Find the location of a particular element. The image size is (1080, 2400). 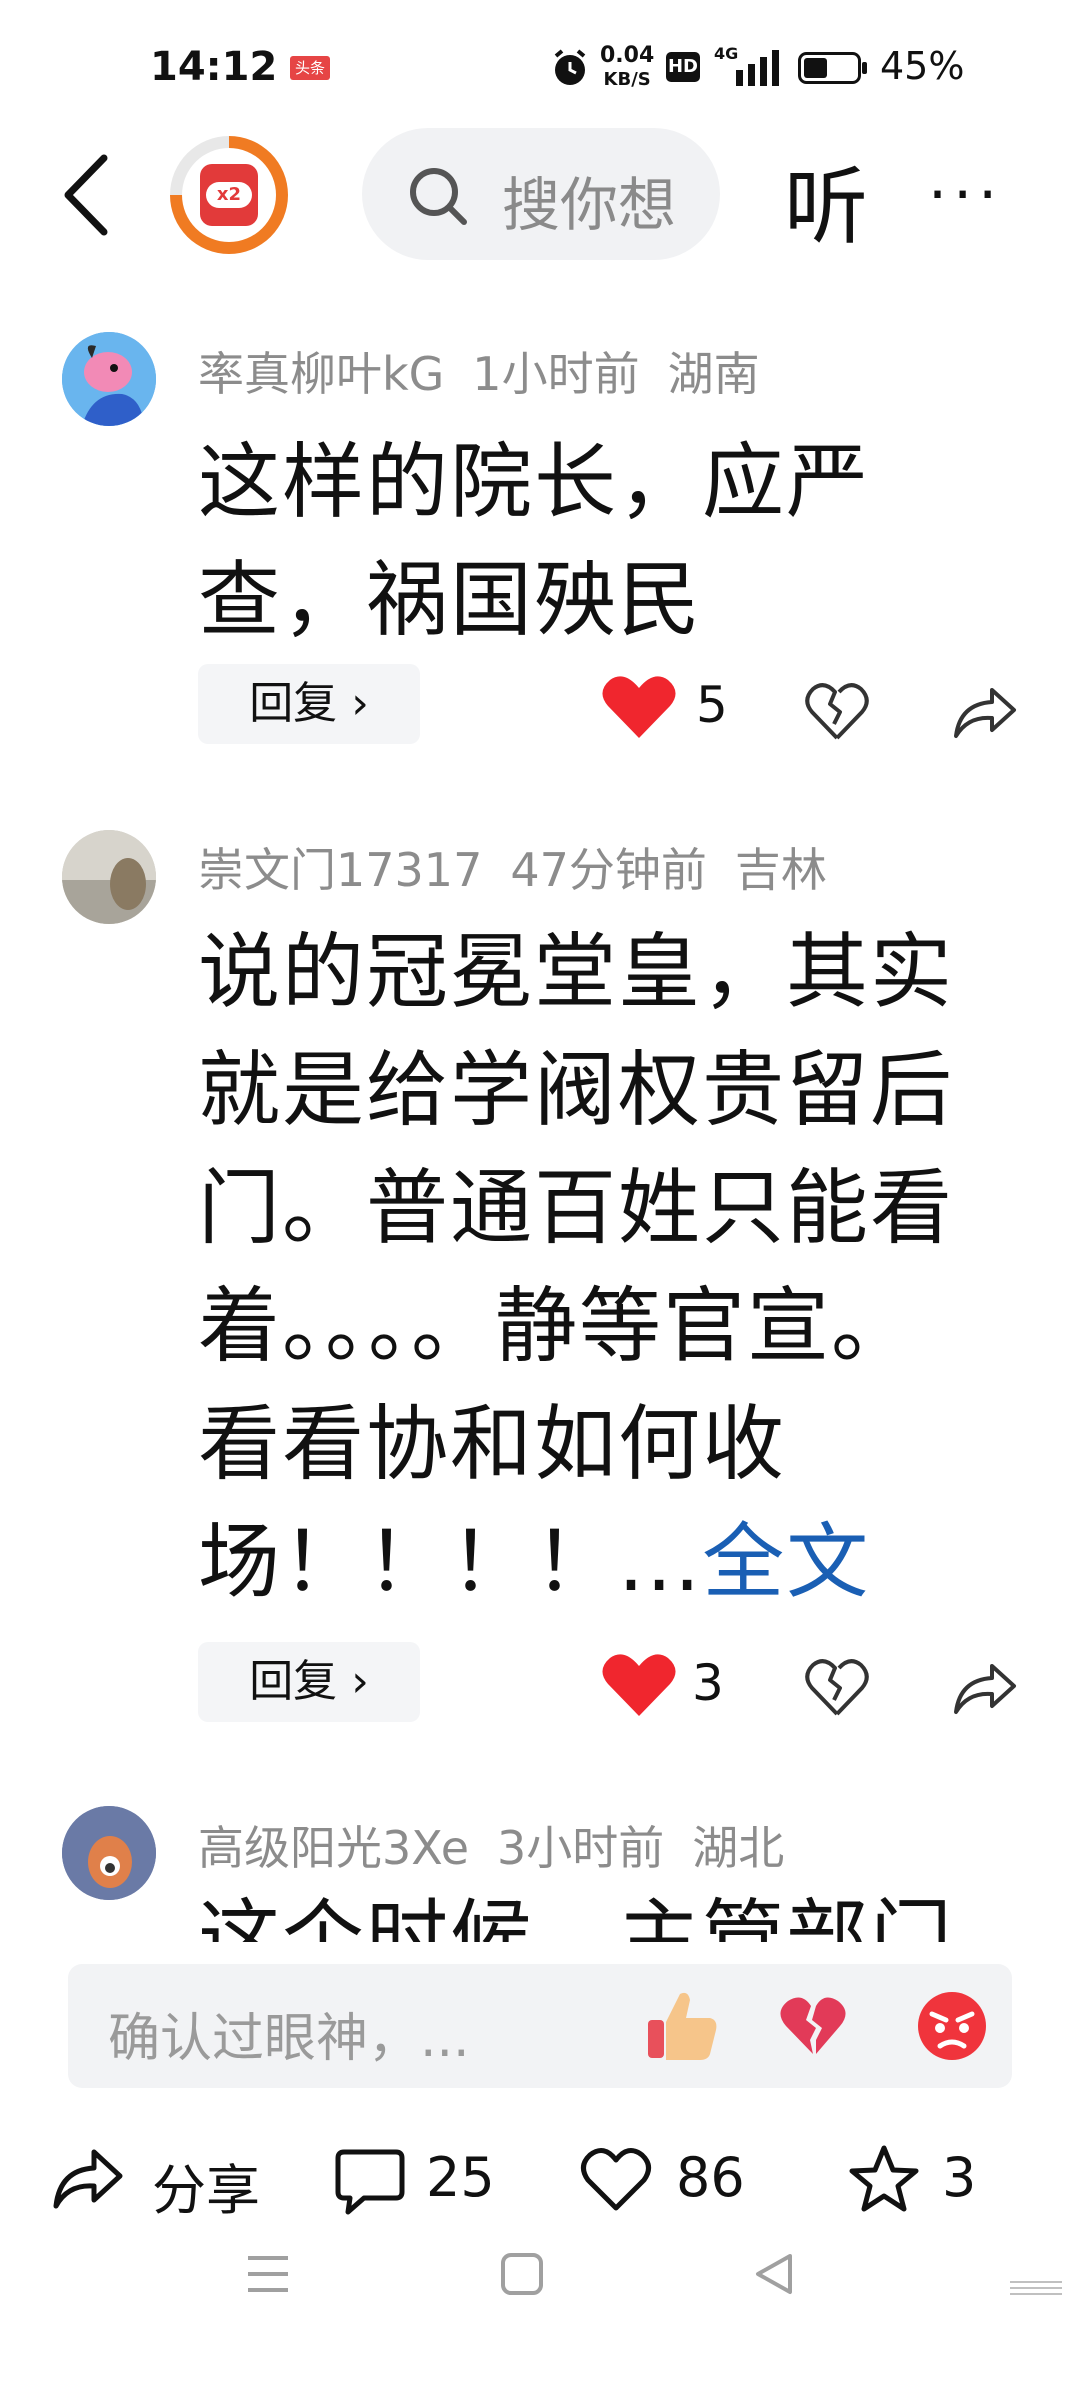

full-text-link: 全文 is located at coordinates (786, 1562).